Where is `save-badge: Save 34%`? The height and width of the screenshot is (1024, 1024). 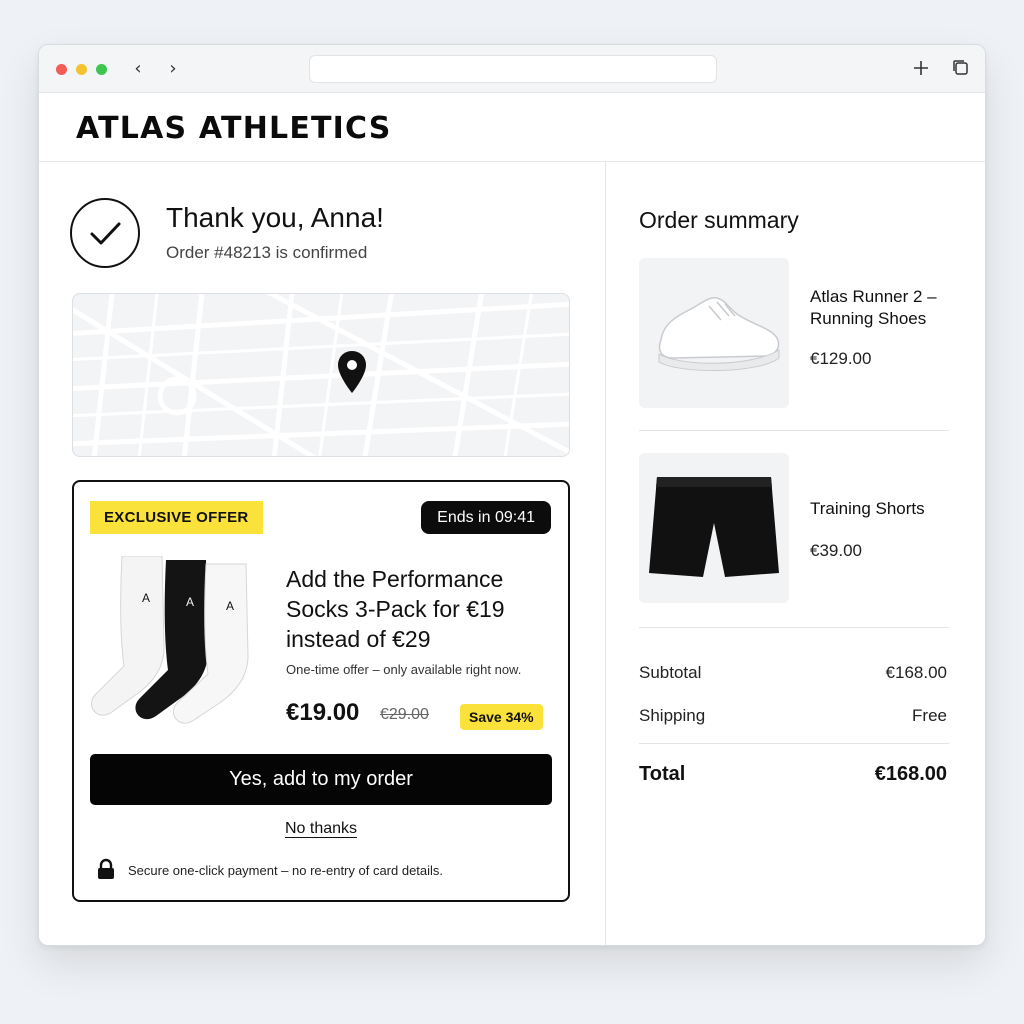
save-badge: Save 34% is located at coordinates (501, 717).